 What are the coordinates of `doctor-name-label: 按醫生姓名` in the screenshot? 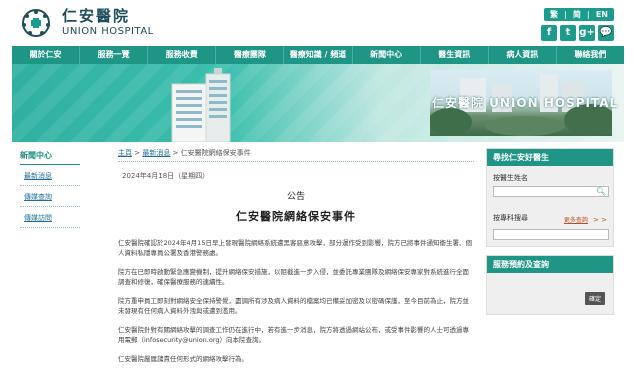 It's located at (510, 178).